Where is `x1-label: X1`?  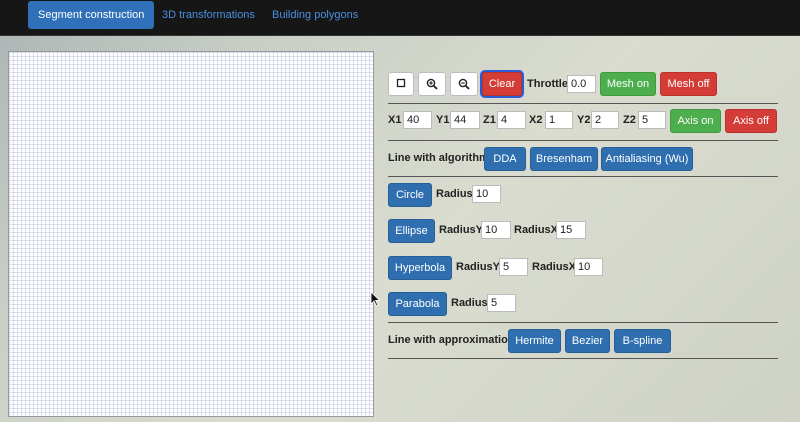 x1-label: X1 is located at coordinates (395, 120).